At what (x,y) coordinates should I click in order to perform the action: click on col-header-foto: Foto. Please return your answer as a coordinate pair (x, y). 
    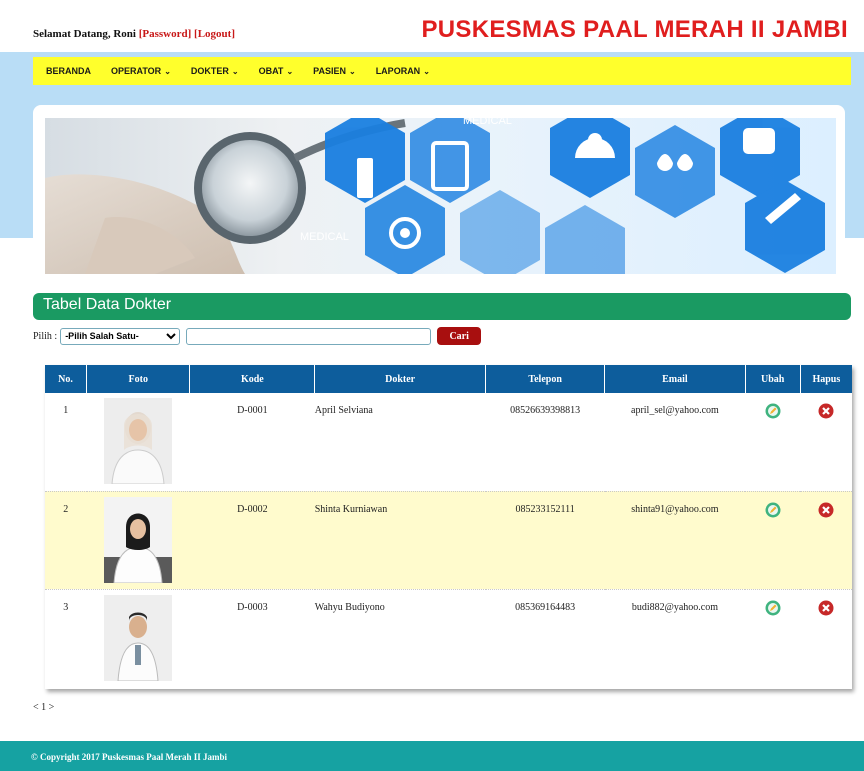
    Looking at the image, I should click on (138, 379).